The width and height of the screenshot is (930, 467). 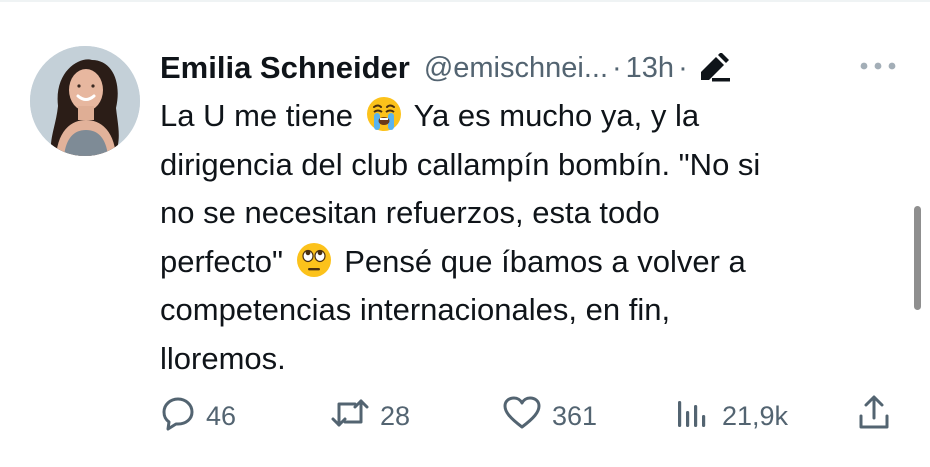 I want to click on reply-count: 46, so click(x=221, y=415).